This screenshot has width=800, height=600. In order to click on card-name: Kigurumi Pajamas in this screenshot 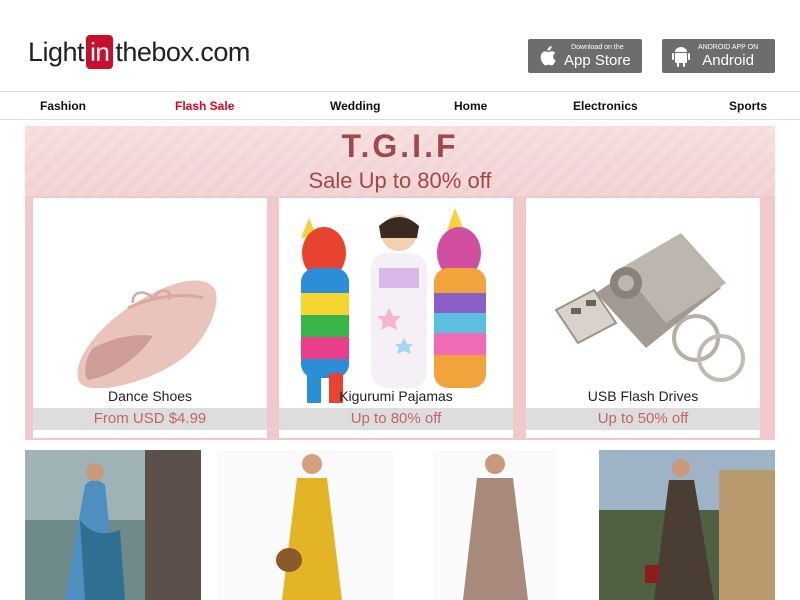, I will do `click(396, 396)`.